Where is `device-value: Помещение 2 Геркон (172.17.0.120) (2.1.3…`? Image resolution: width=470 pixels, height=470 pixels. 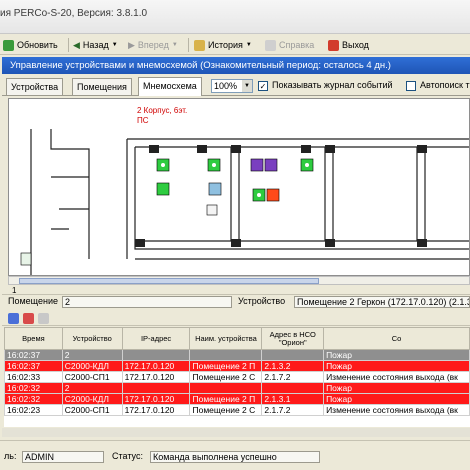
device-value: Помещение 2 Геркон (172.17.0.120) (2.1.3… is located at coordinates (382, 302).